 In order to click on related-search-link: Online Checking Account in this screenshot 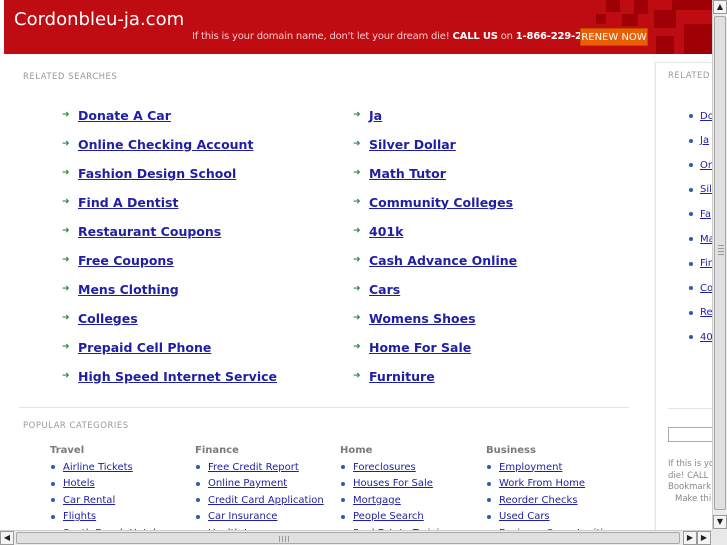, I will do `click(165, 144)`.